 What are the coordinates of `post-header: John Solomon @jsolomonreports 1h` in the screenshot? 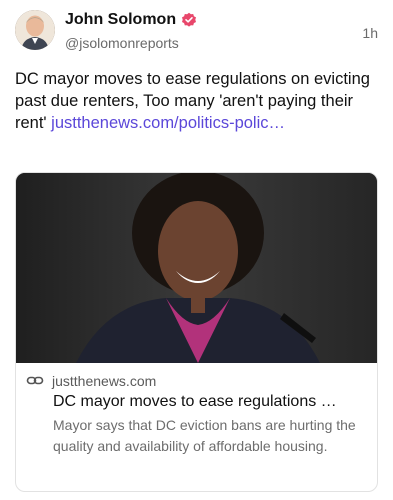 It's located at (196, 32).